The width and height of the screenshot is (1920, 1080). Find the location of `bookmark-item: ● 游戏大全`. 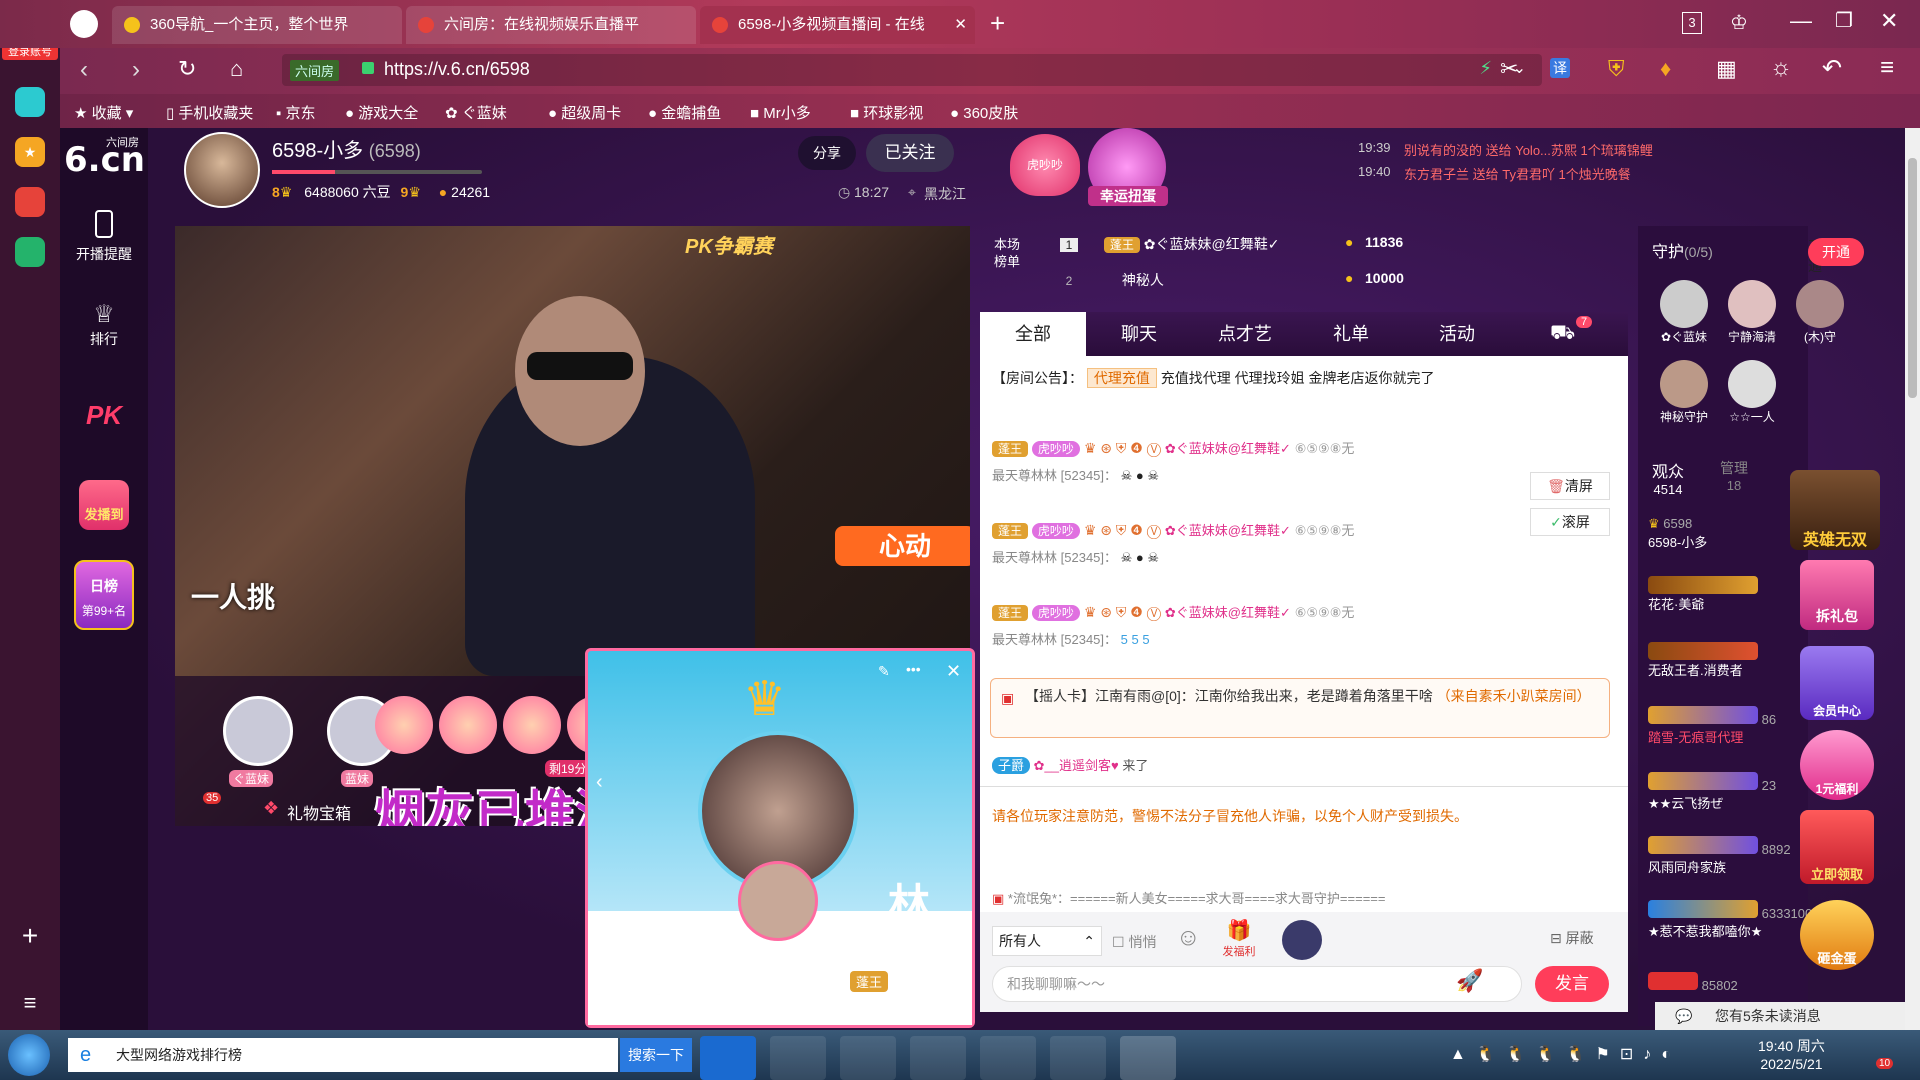

bookmark-item: ● 游戏大全 is located at coordinates (381, 112).